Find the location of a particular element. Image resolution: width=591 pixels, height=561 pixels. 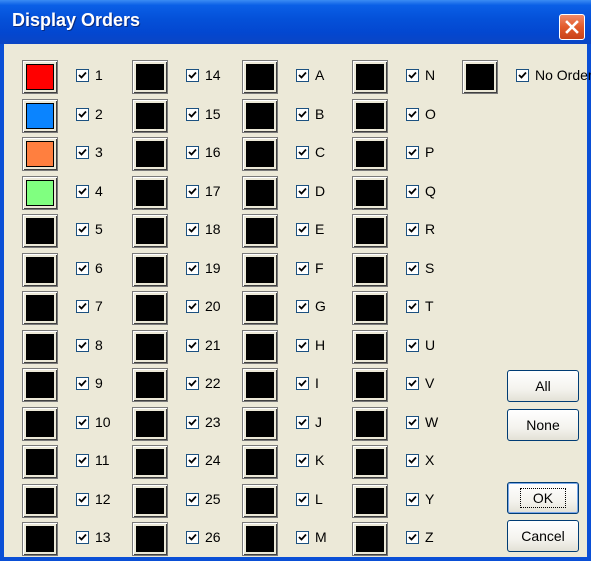

order-t-checkbox is located at coordinates (412, 306).